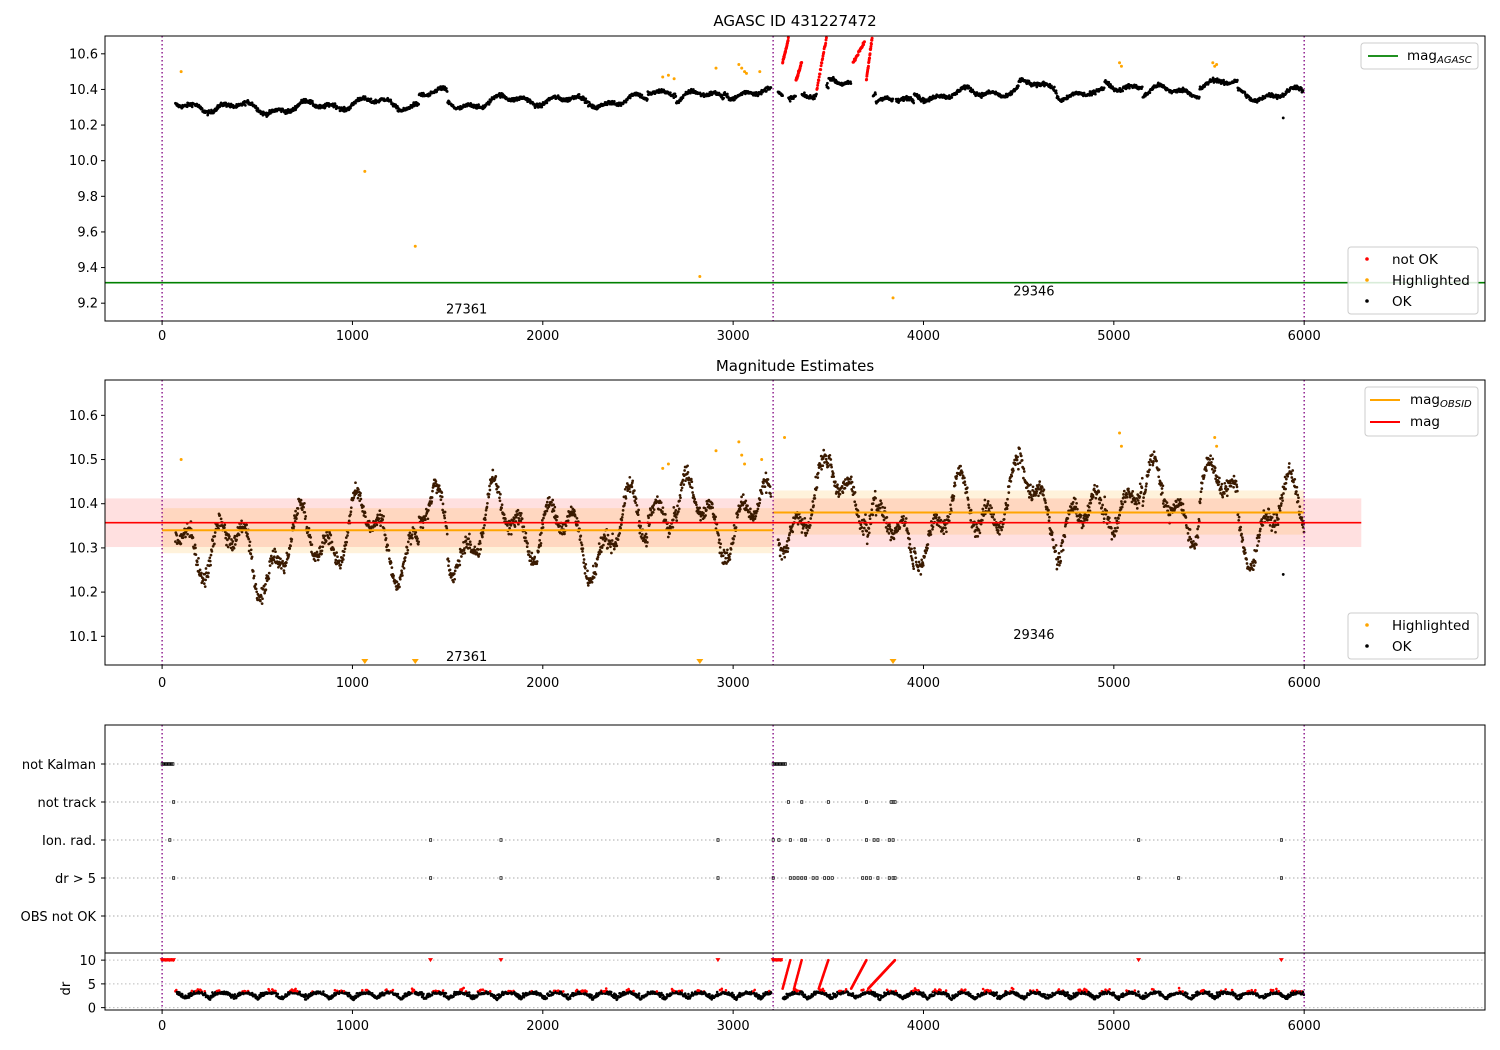 This screenshot has height=1050, width=1500. I want to click on highlighted-point, so click(739, 64).